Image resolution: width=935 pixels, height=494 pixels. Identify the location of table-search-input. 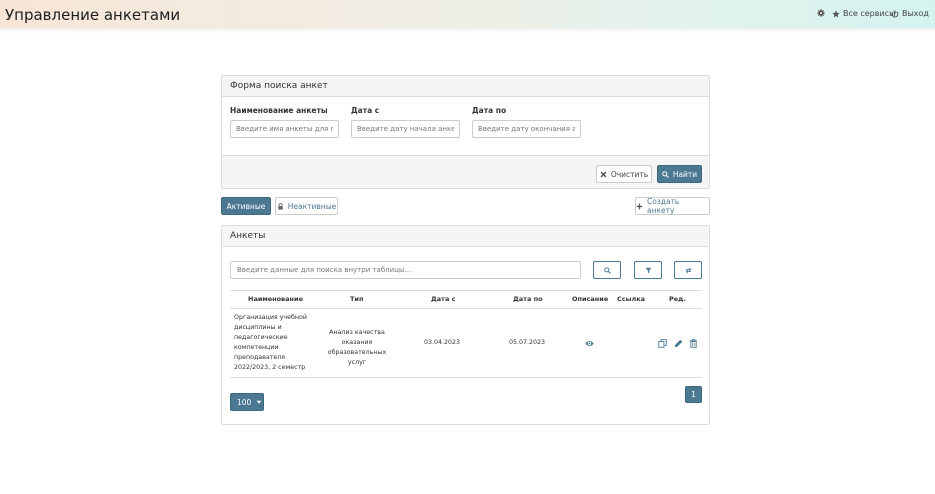
(405, 270).